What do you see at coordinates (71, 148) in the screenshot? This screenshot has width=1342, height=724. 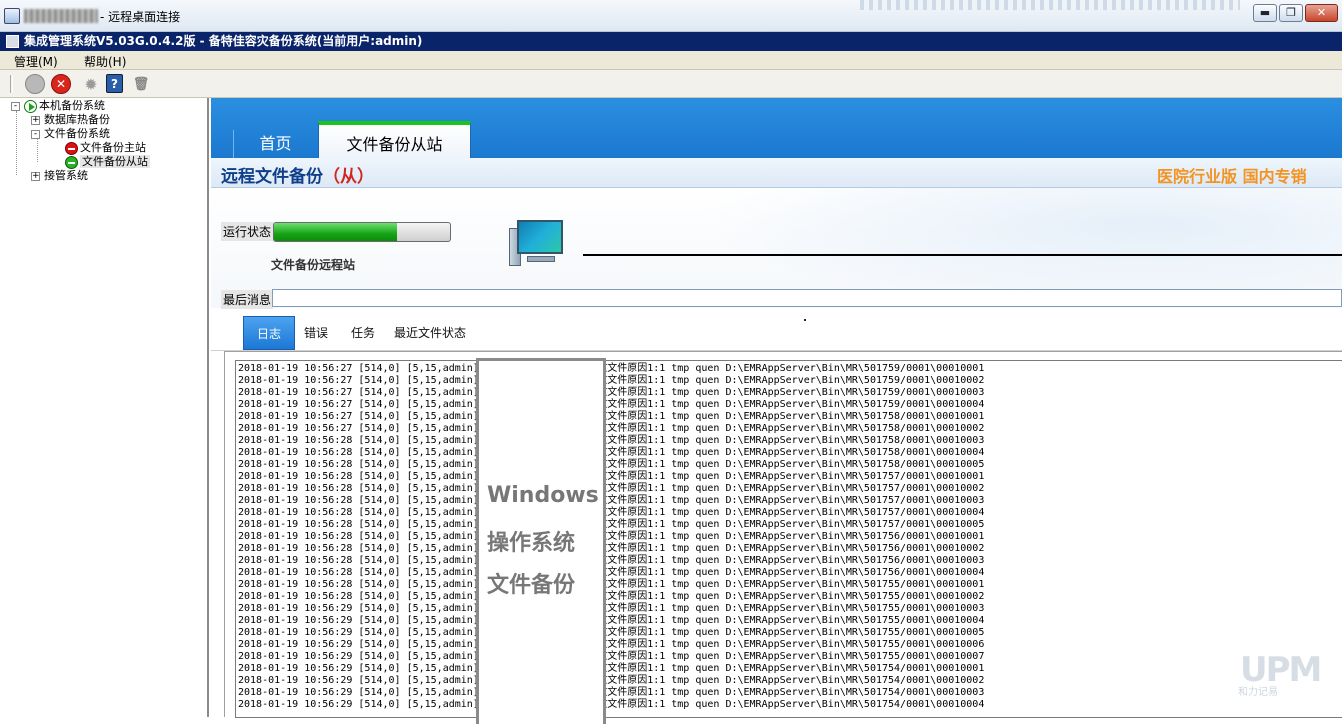 I see `stop-status-icon` at bounding box center [71, 148].